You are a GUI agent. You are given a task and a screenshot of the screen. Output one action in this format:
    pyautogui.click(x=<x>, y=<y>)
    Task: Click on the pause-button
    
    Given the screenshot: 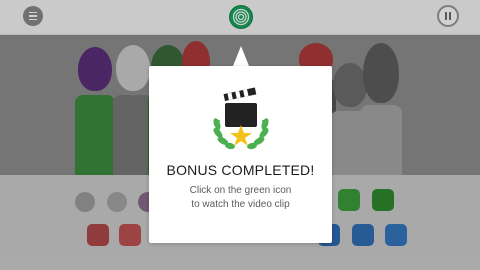 What is the action you would take?
    pyautogui.click(x=448, y=16)
    